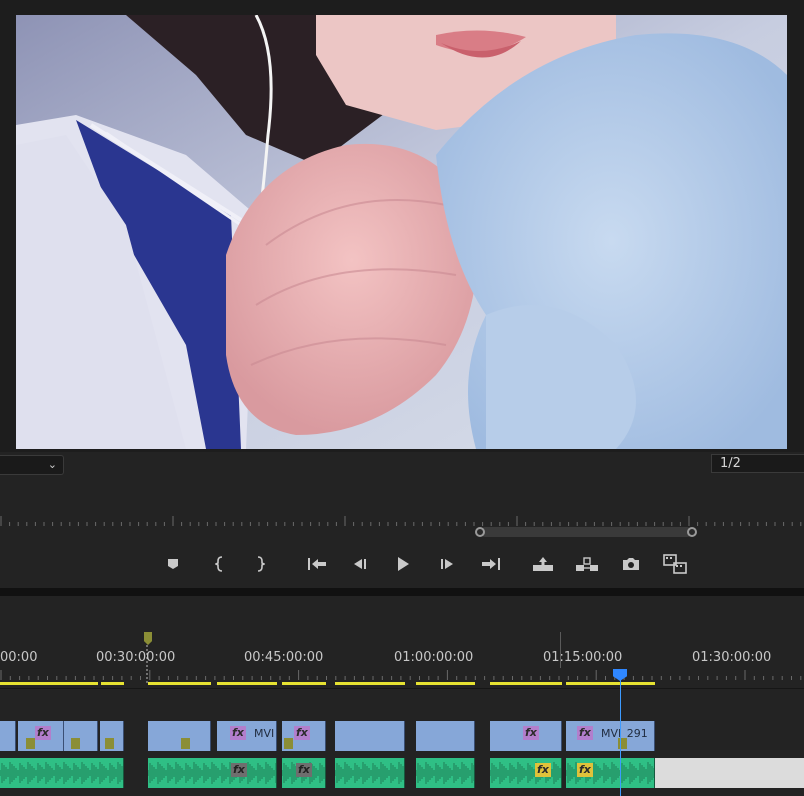 This screenshot has width=804, height=796. I want to click on step-back-button, so click(359, 564).